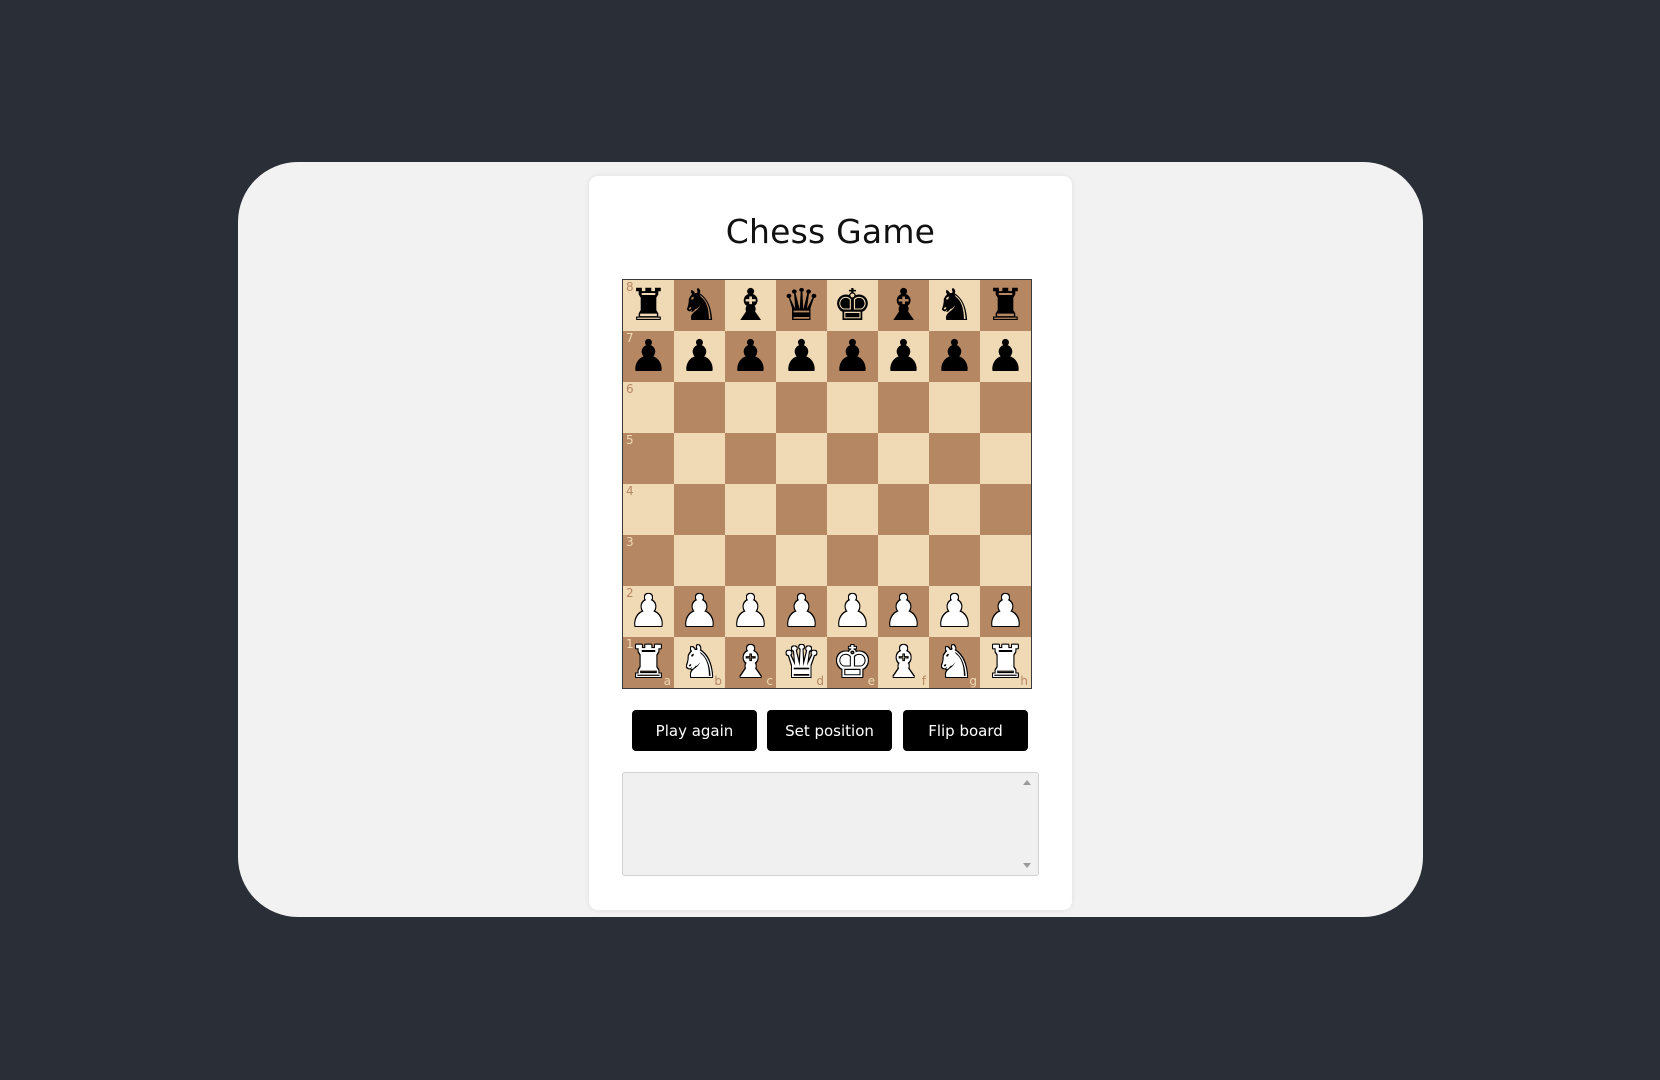  I want to click on play-again-button: Play again, so click(694, 730).